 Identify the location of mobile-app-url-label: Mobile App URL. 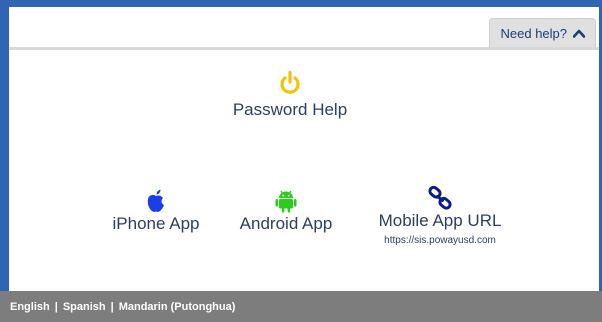
(440, 220).